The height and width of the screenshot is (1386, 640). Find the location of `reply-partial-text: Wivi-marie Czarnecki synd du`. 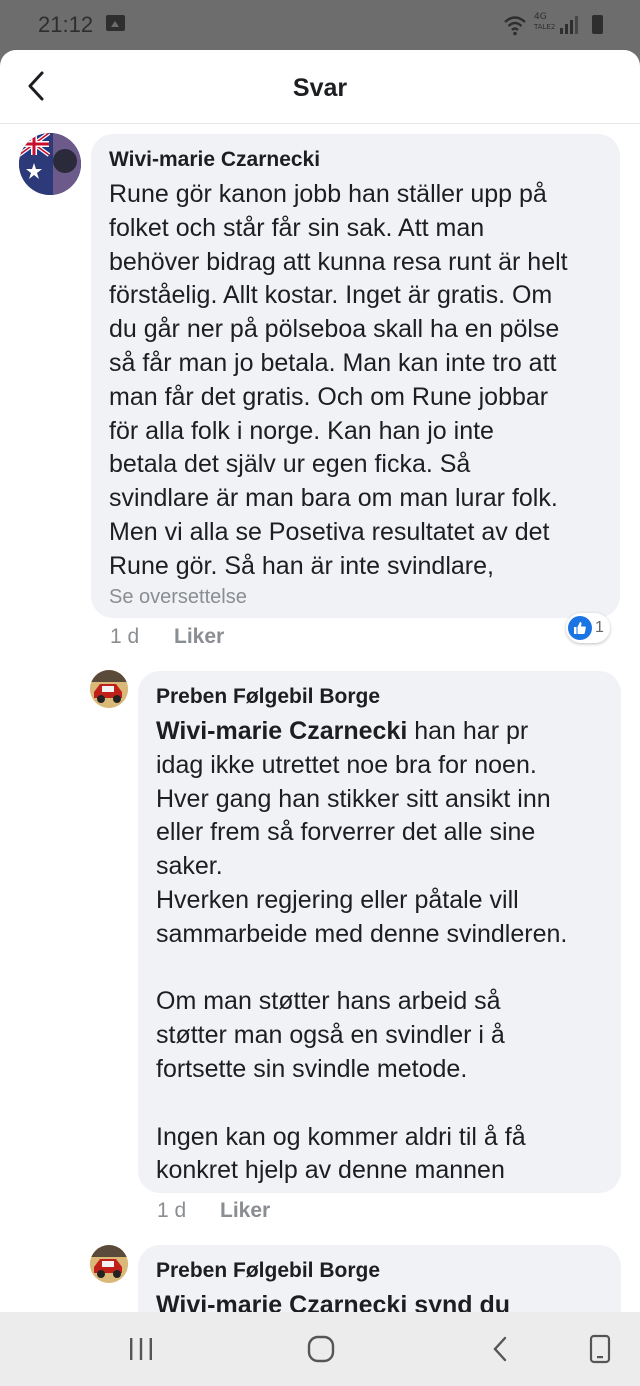

reply-partial-text: Wivi-marie Czarnecki synd du is located at coordinates (333, 1301).